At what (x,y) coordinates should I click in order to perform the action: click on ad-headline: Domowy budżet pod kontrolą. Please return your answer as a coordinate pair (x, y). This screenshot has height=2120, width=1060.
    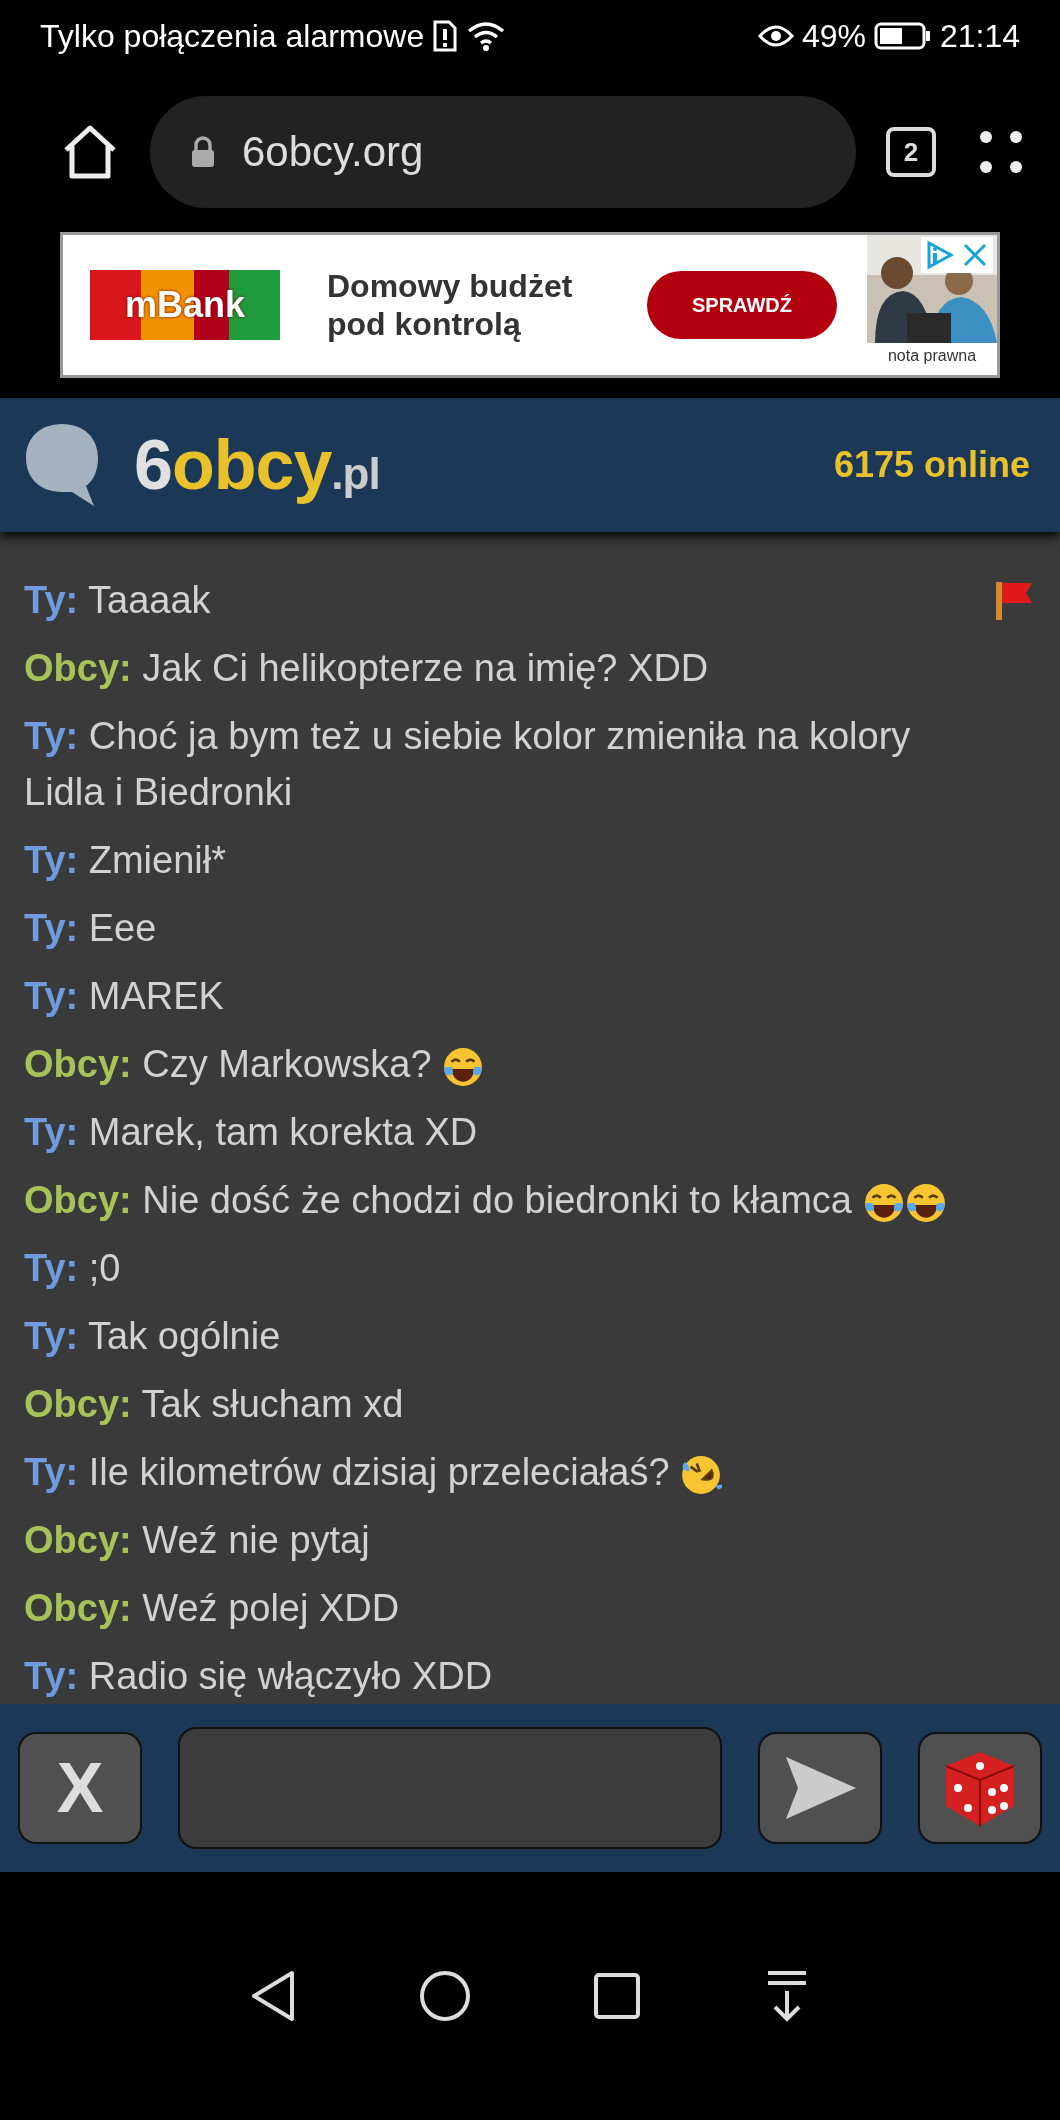
    Looking at the image, I should click on (450, 305).